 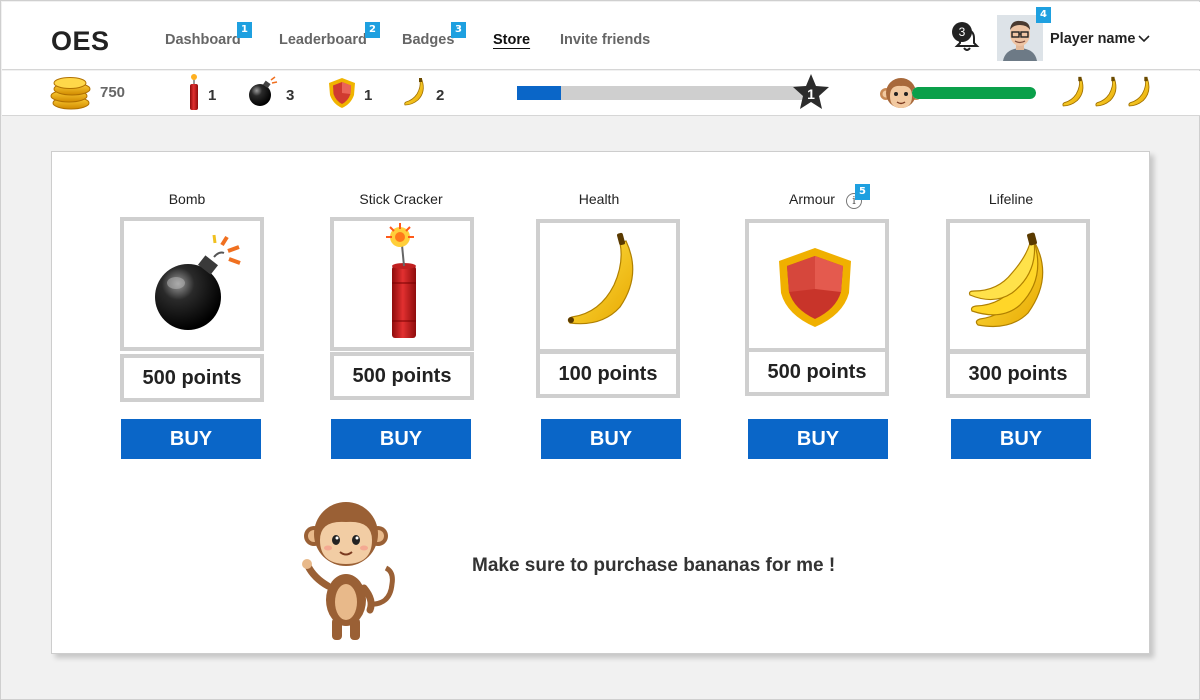 What do you see at coordinates (80, 41) in the screenshot?
I see `app-logo: OES` at bounding box center [80, 41].